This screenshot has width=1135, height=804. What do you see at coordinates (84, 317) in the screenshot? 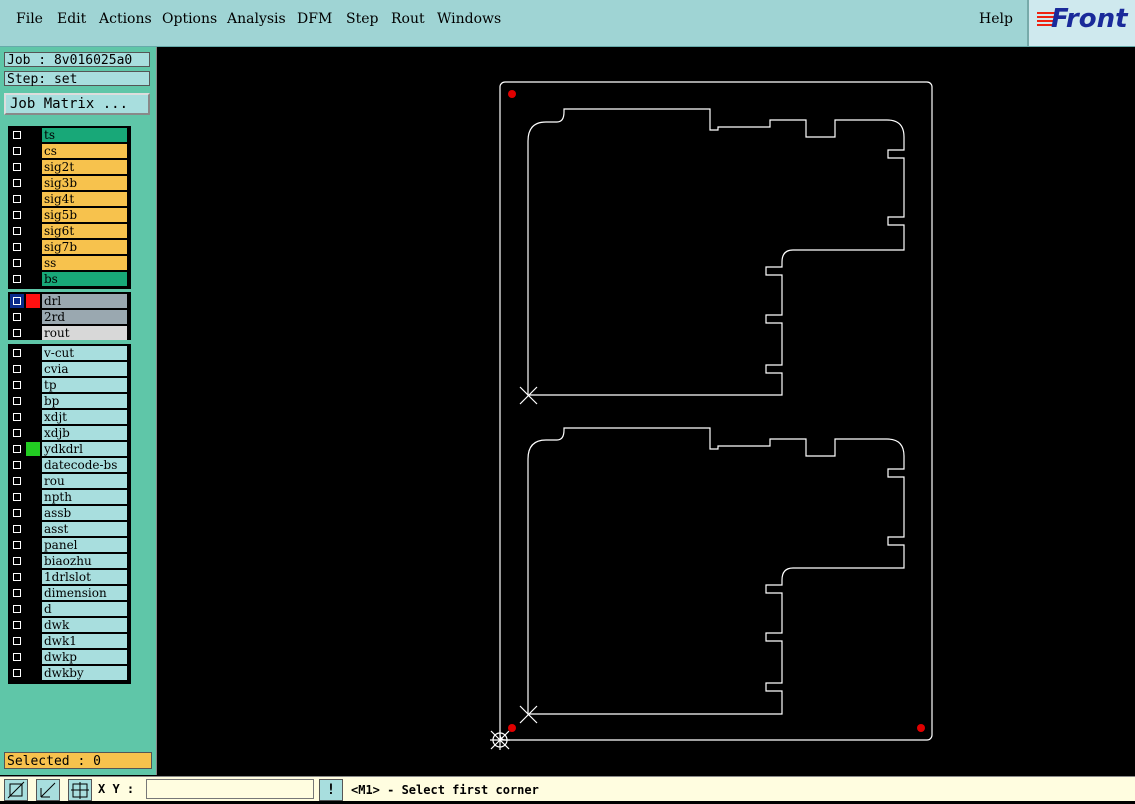
I see `layer-name: 2rd` at bounding box center [84, 317].